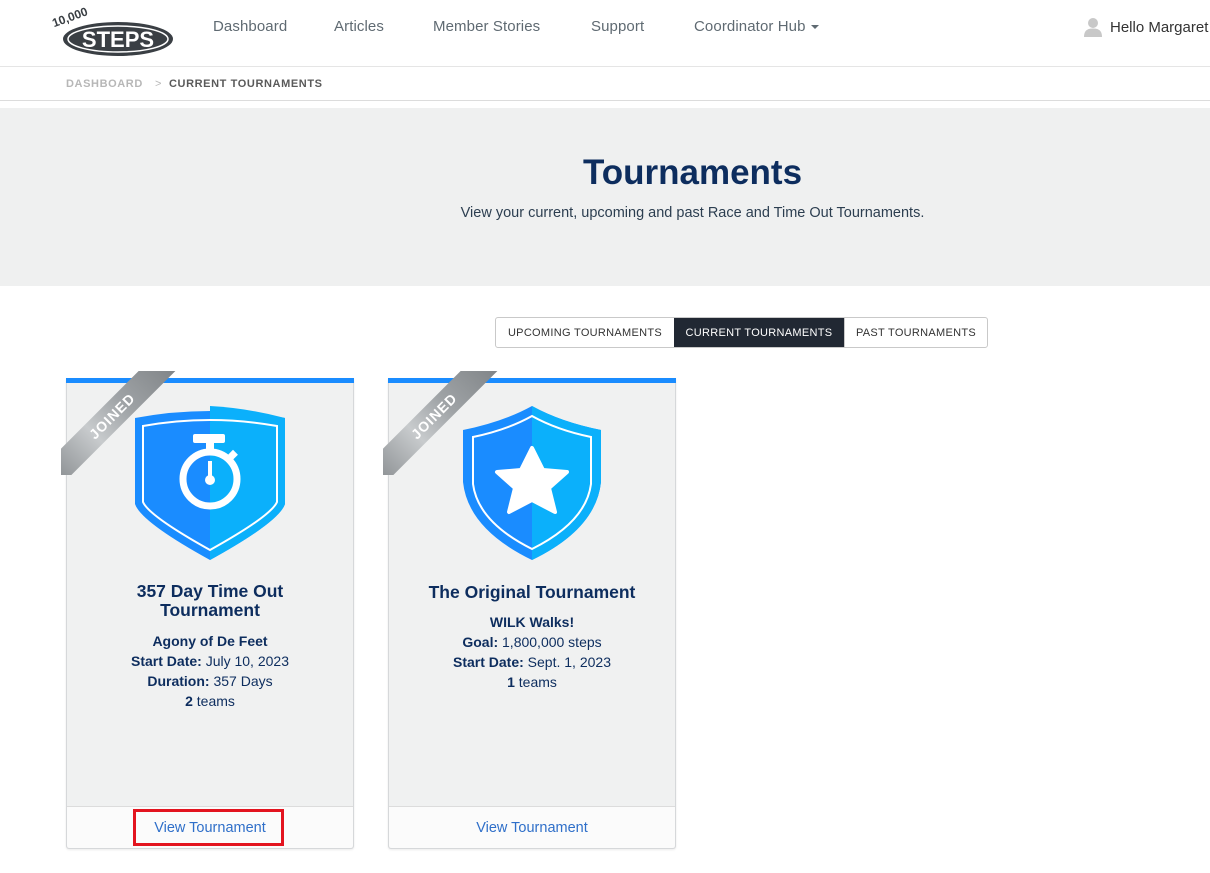 This screenshot has width=1210, height=873. Describe the element at coordinates (178, 681) in the screenshot. I see `duration-label: Duration:` at that location.